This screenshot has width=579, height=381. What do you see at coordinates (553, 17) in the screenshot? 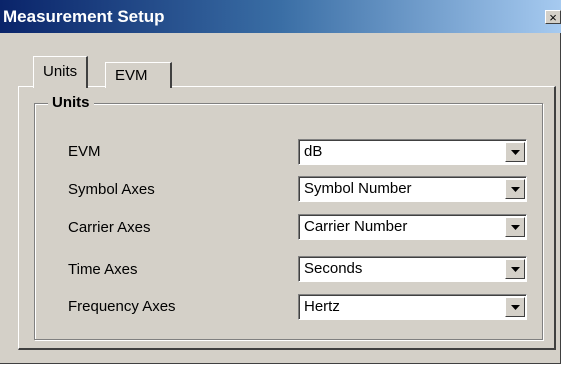
I see `close-icon: ×` at bounding box center [553, 17].